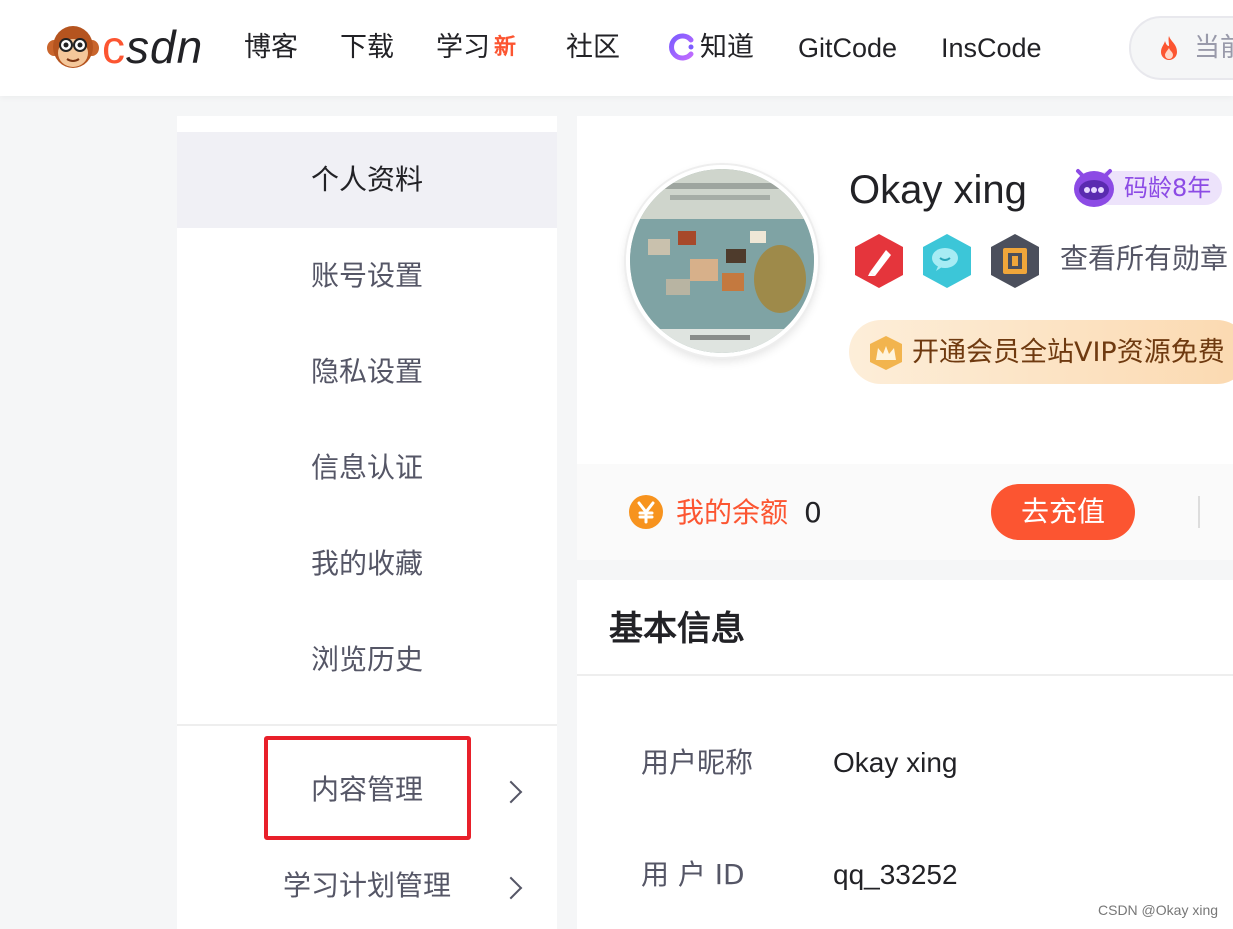  Describe the element at coordinates (367, 660) in the screenshot. I see `sidebar-item-history: 浏览历史` at that location.